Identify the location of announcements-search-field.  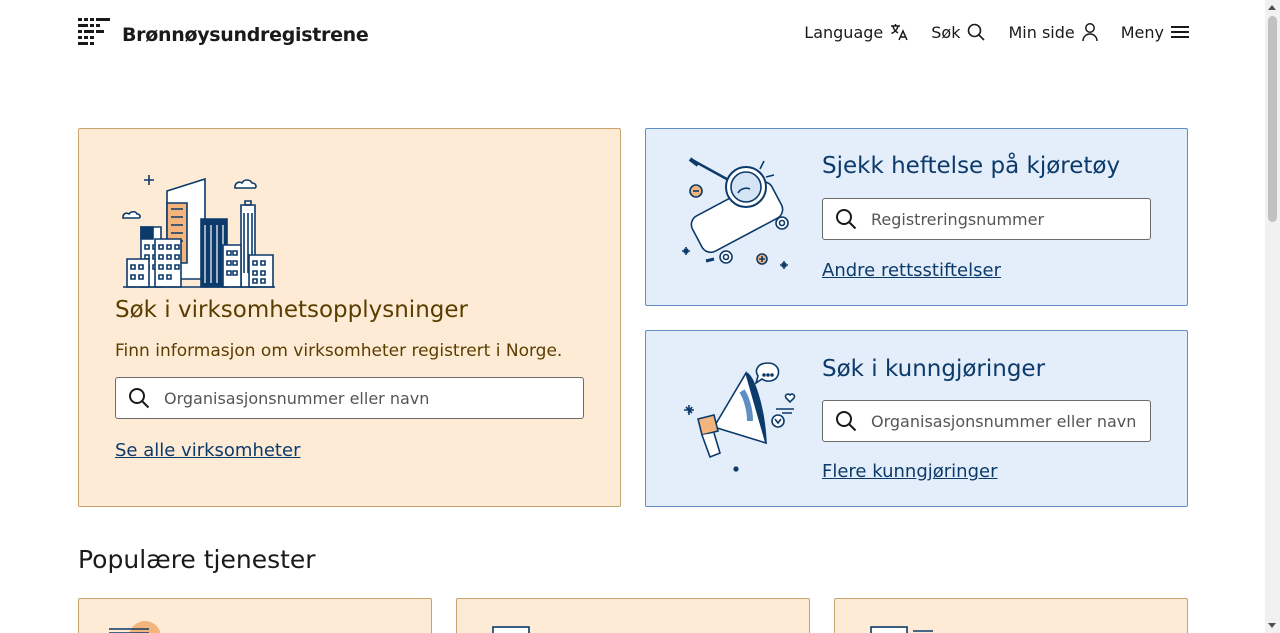
(986, 421).